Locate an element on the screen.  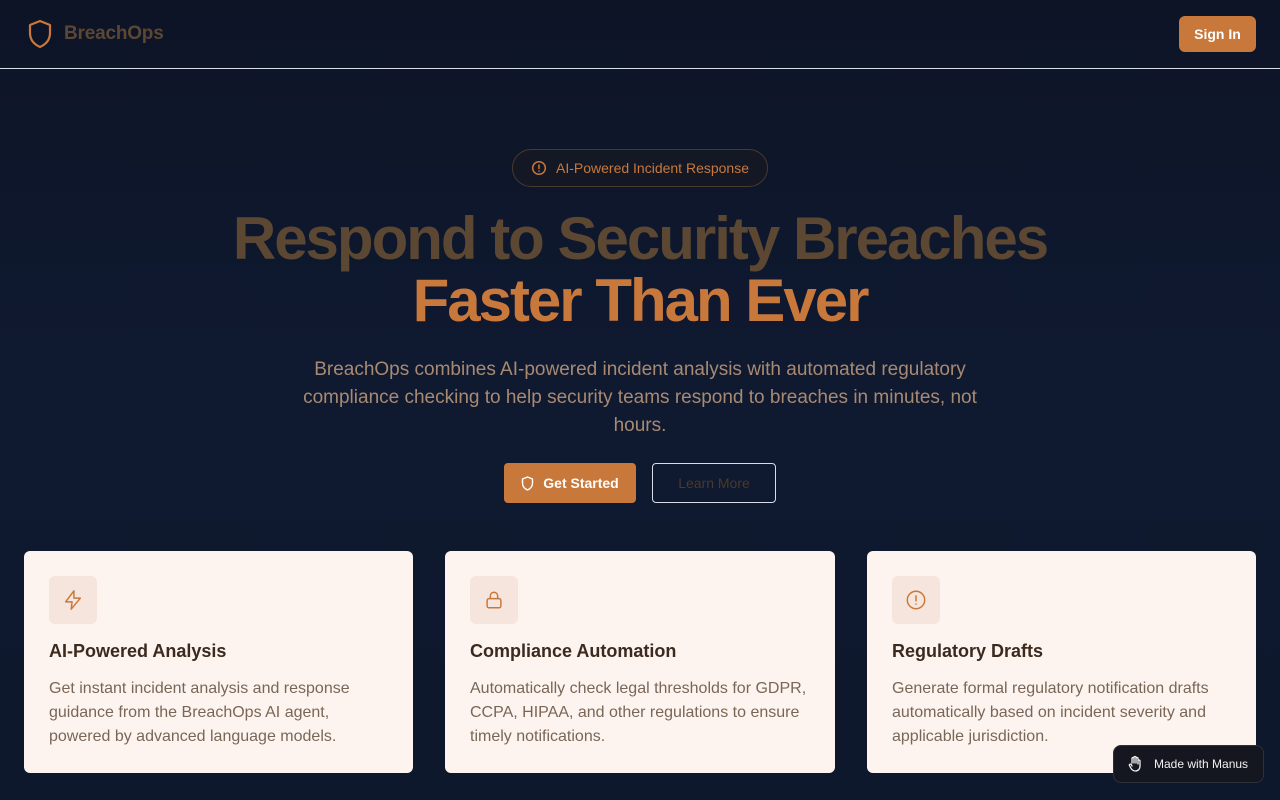
get-started-label: Get Started is located at coordinates (581, 483).